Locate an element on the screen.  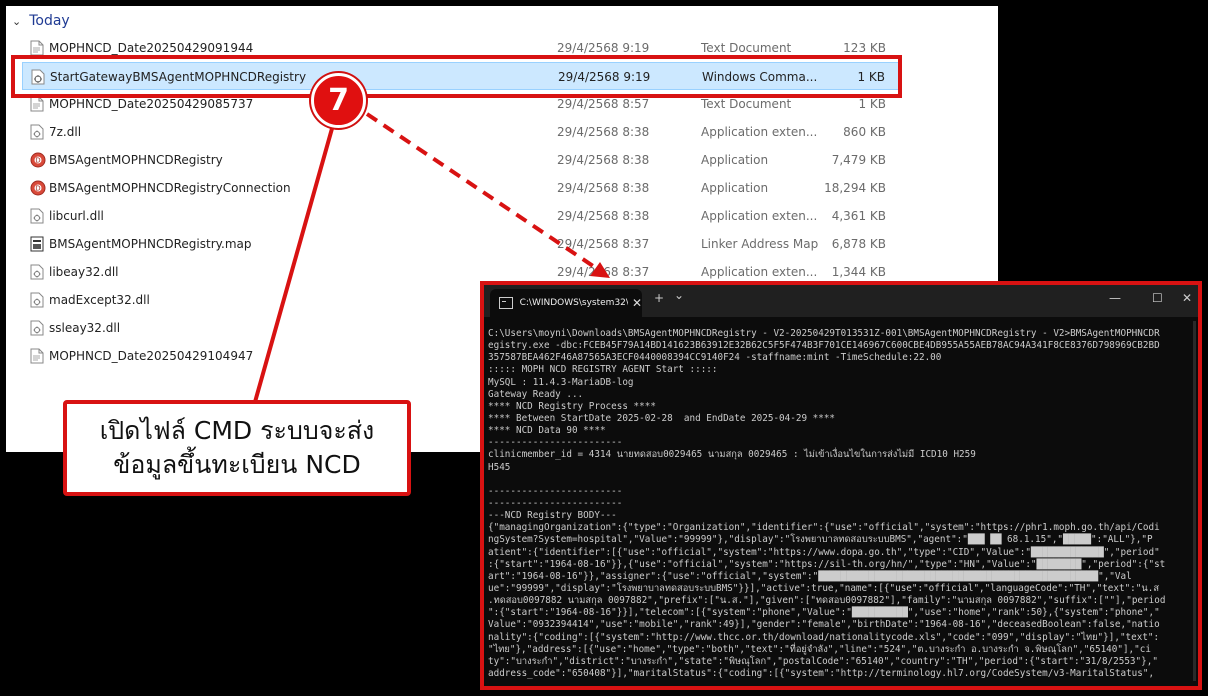
file-name: libeay32.dll is located at coordinates (84, 272).